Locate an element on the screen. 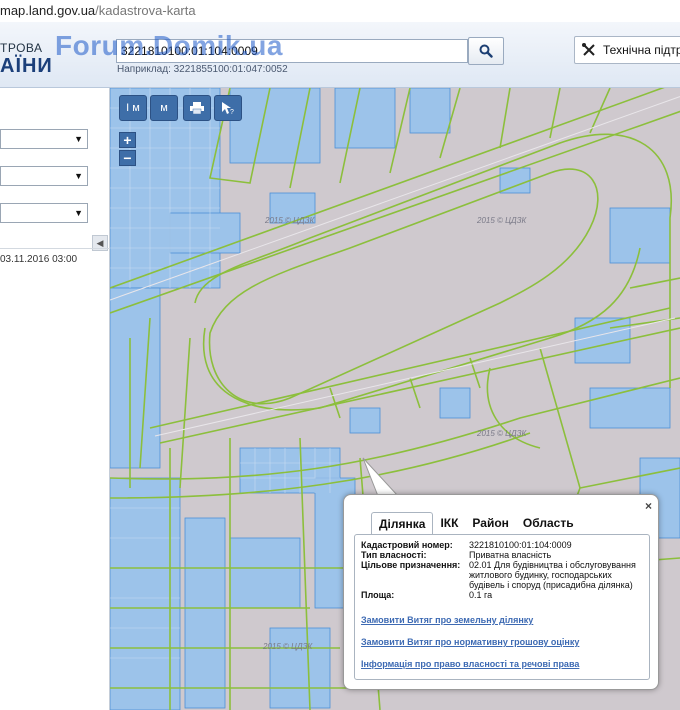  tab-district: Район is located at coordinates (490, 523).